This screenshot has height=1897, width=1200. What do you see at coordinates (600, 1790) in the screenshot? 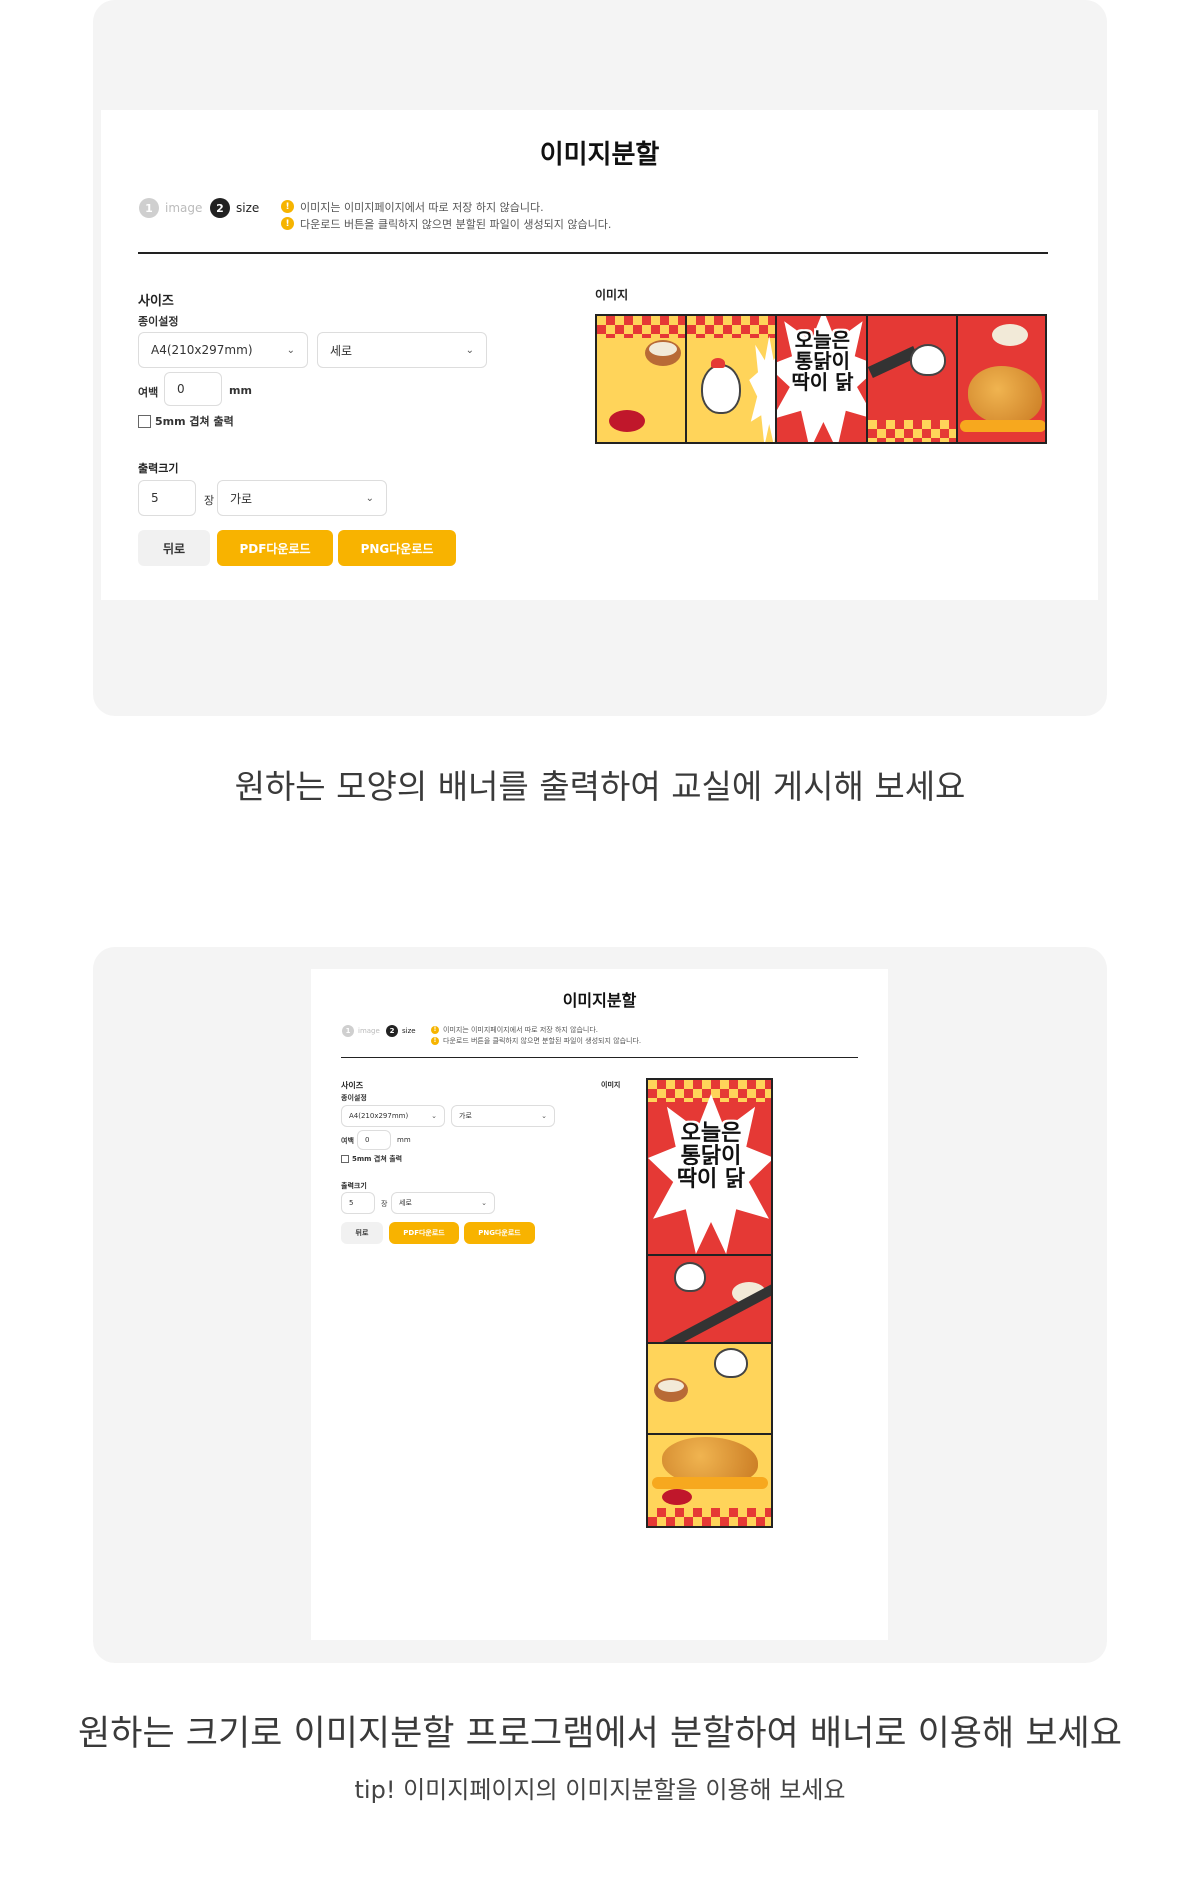
I see `tip-text: tip! 이미지페이지의 이미지분할을 이용해 보세요` at bounding box center [600, 1790].